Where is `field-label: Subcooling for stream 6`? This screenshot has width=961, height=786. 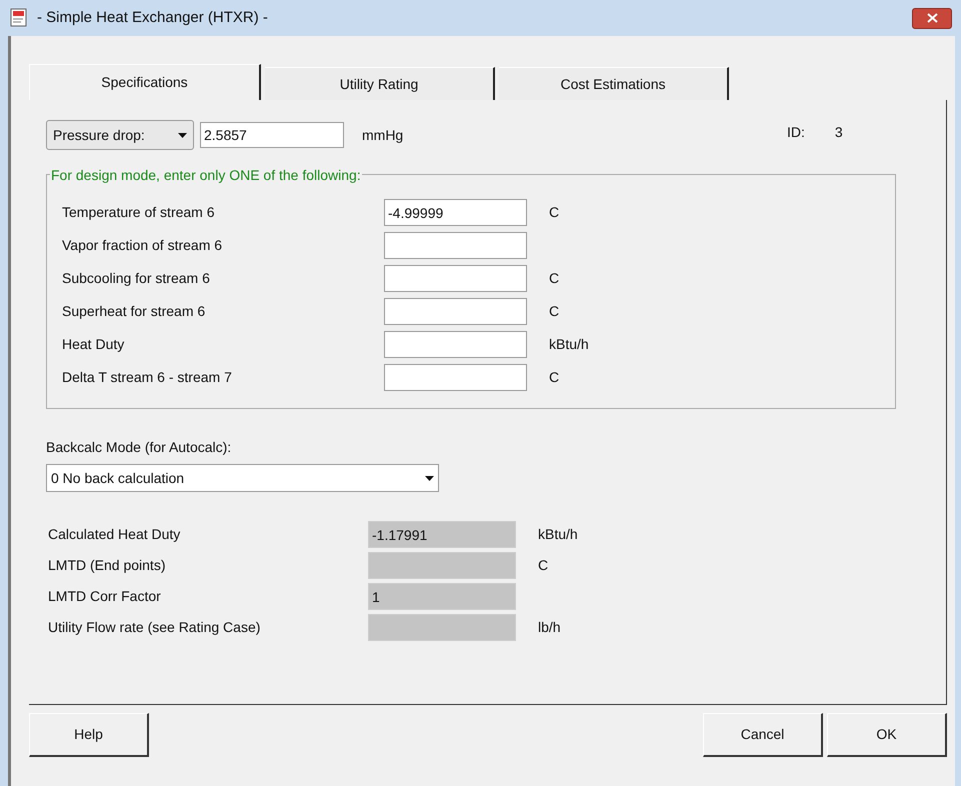 field-label: Subcooling for stream 6 is located at coordinates (136, 278).